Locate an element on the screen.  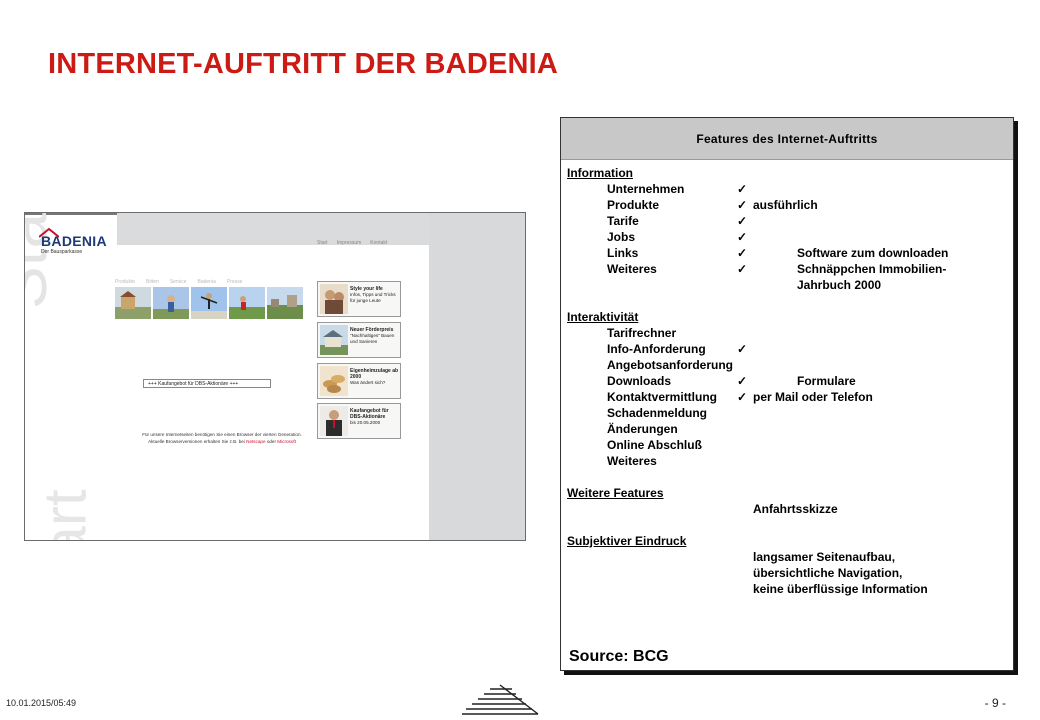
feature-info-anforderung: Info-Anforderung is located at coordinates (656, 349).